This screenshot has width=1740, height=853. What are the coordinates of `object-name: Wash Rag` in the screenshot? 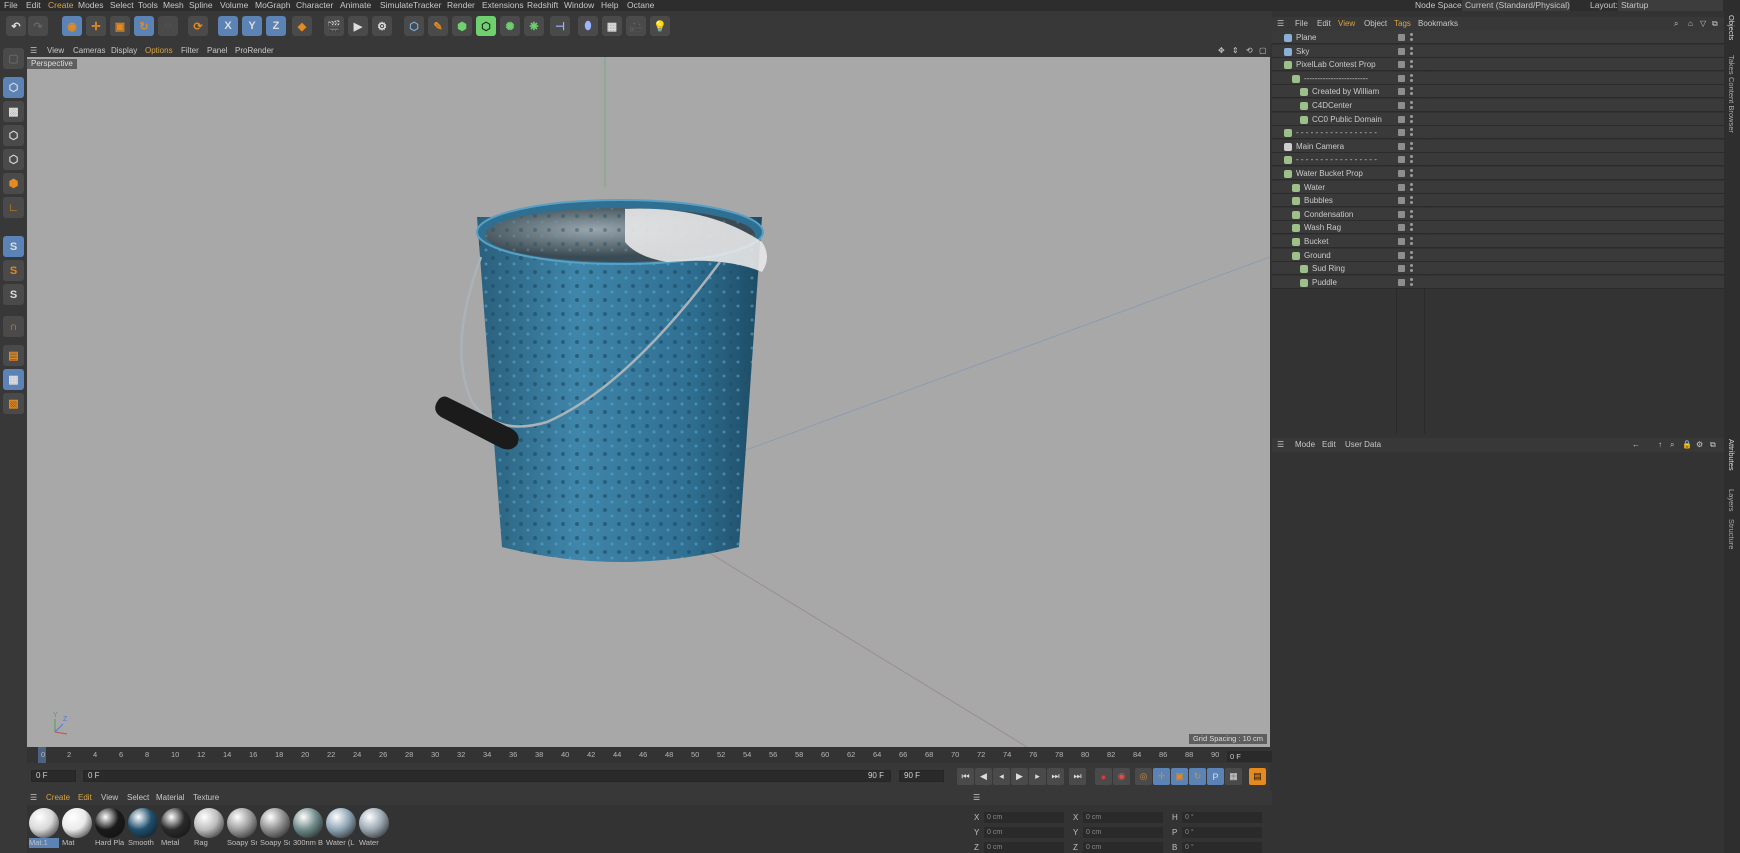 It's located at (1322, 227).